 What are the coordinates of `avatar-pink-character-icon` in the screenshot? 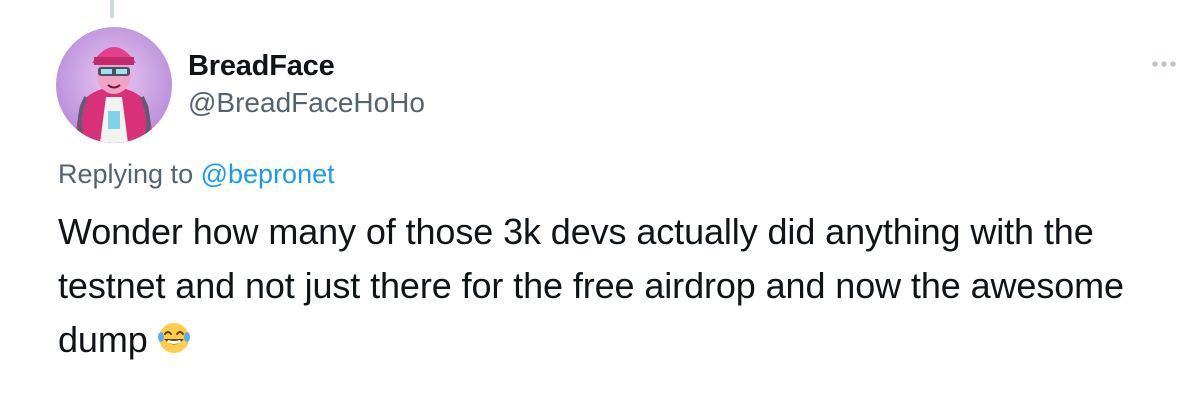 It's located at (114, 85).